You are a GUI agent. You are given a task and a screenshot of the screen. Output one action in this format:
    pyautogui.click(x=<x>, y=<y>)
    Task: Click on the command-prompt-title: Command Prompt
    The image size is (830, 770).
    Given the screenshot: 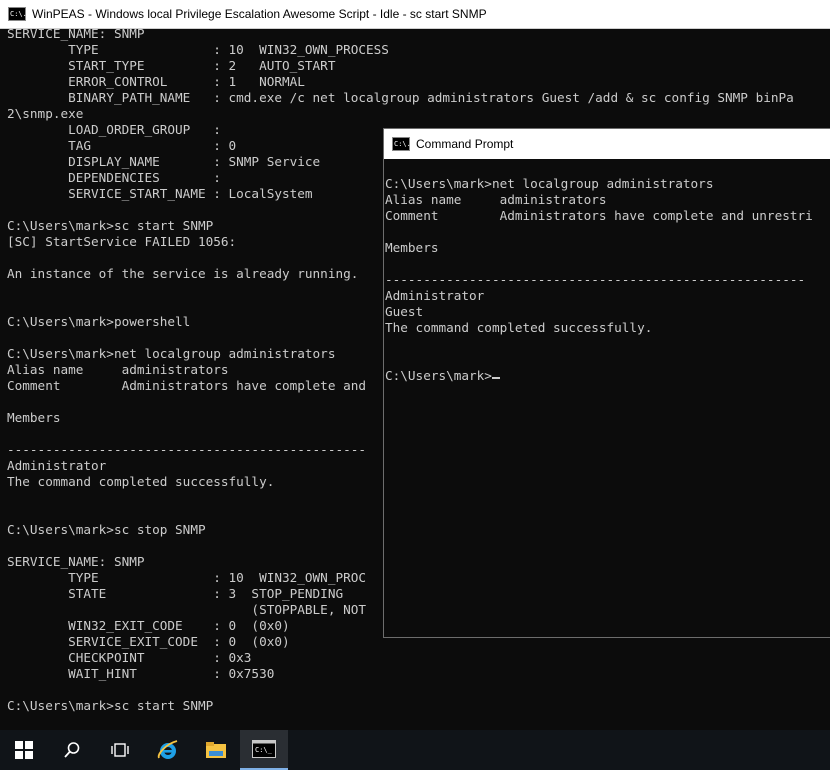 What is the action you would take?
    pyautogui.click(x=465, y=144)
    